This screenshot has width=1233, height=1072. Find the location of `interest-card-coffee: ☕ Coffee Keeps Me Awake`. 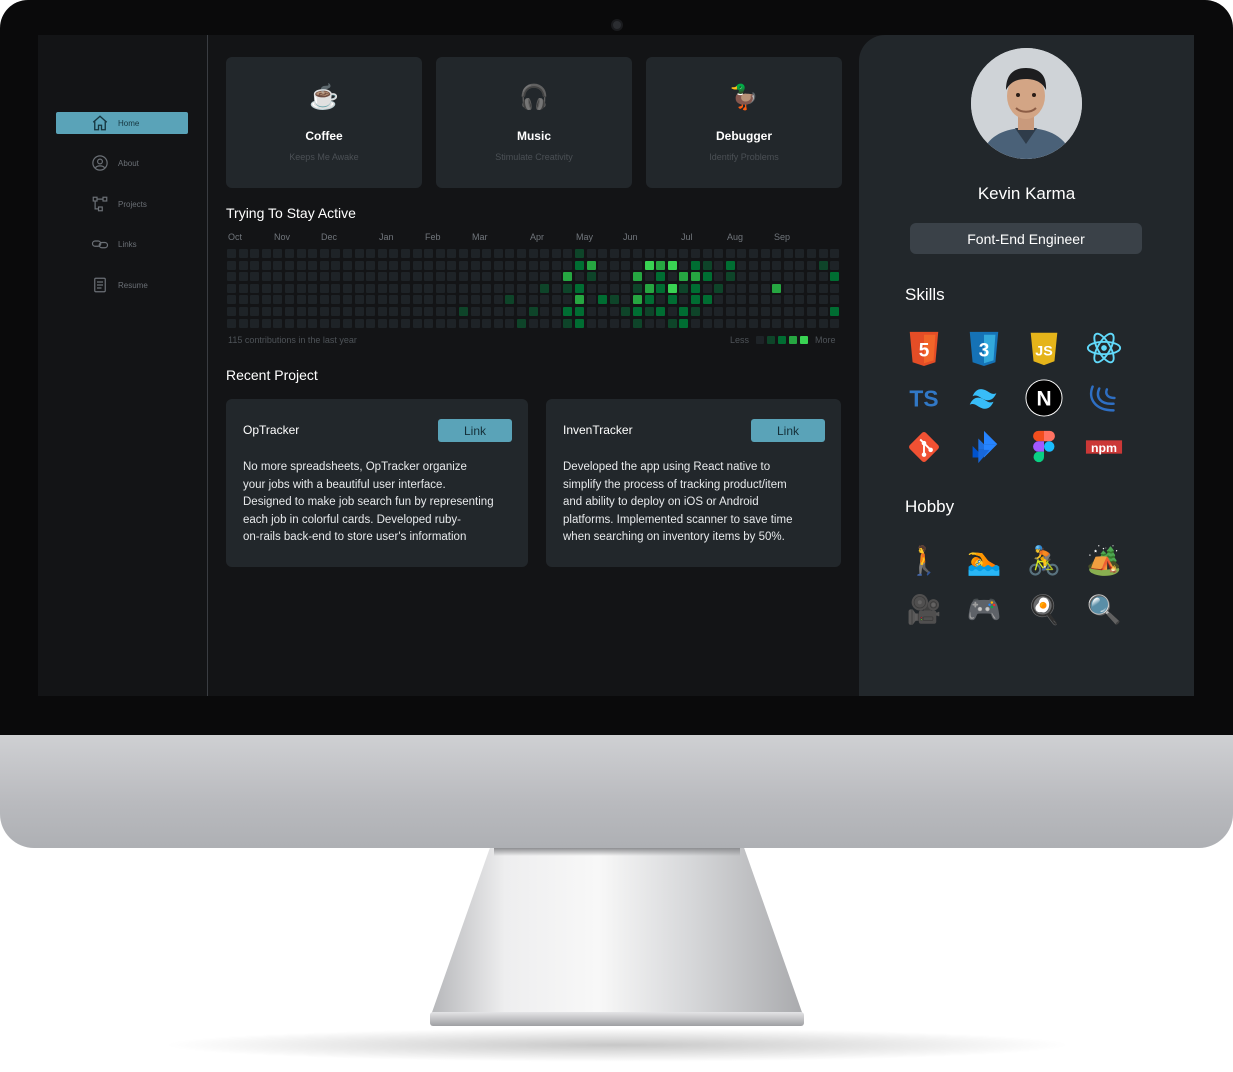

interest-card-coffee: ☕ Coffee Keeps Me Awake is located at coordinates (324, 122).